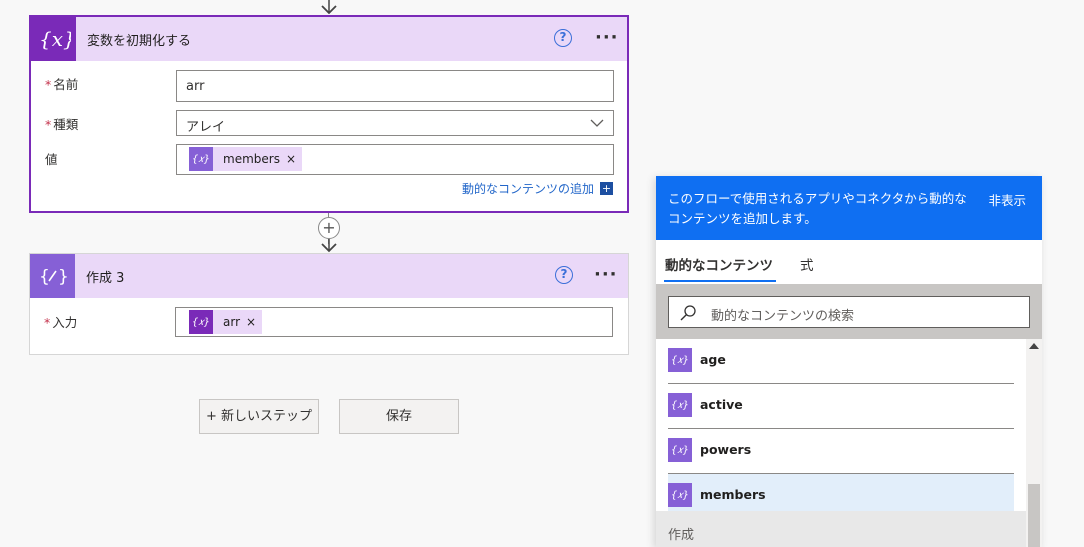 This screenshot has height=547, width=1084. Describe the element at coordinates (726, 449) in the screenshot. I see `item-label: powers` at that location.